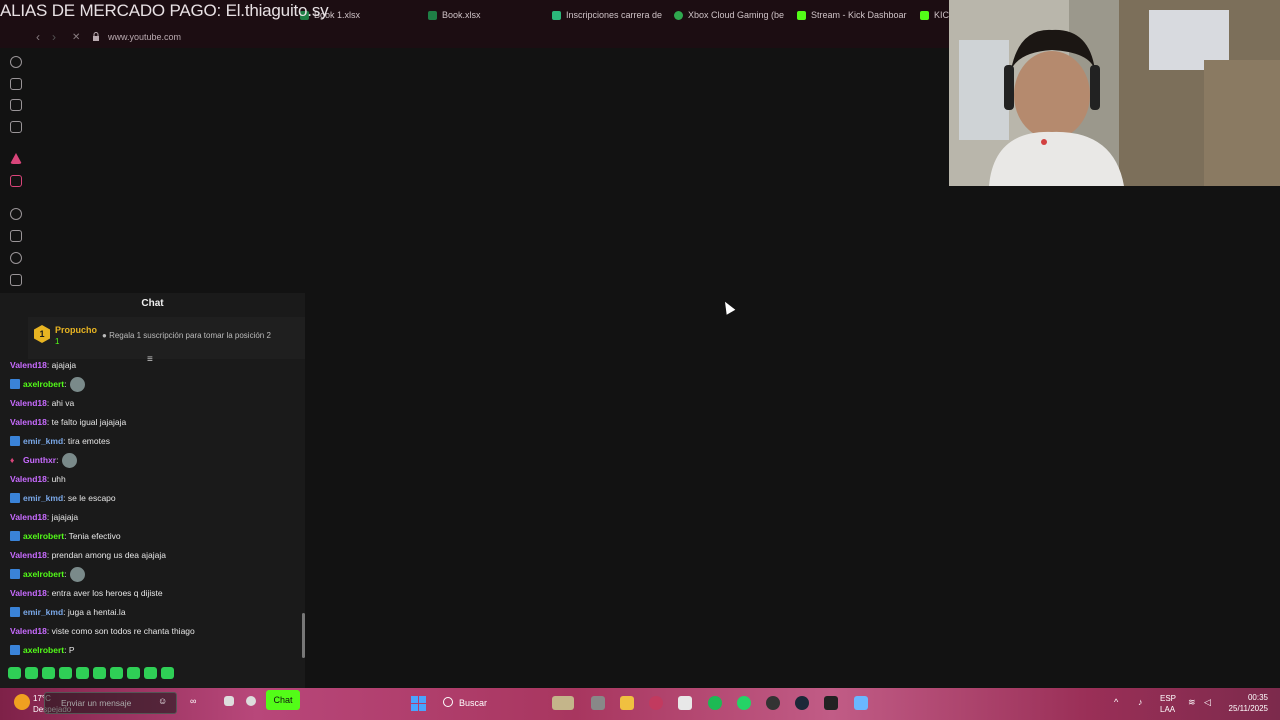 Image resolution: width=1280 pixels, height=720 pixels. I want to click on file-explorer-icon, so click(627, 703).